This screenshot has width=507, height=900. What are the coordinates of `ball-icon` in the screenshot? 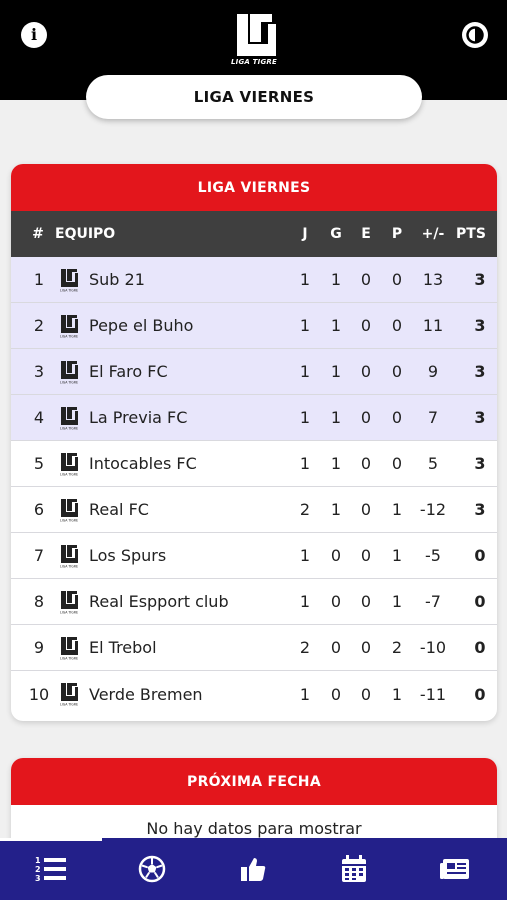 It's located at (152, 869).